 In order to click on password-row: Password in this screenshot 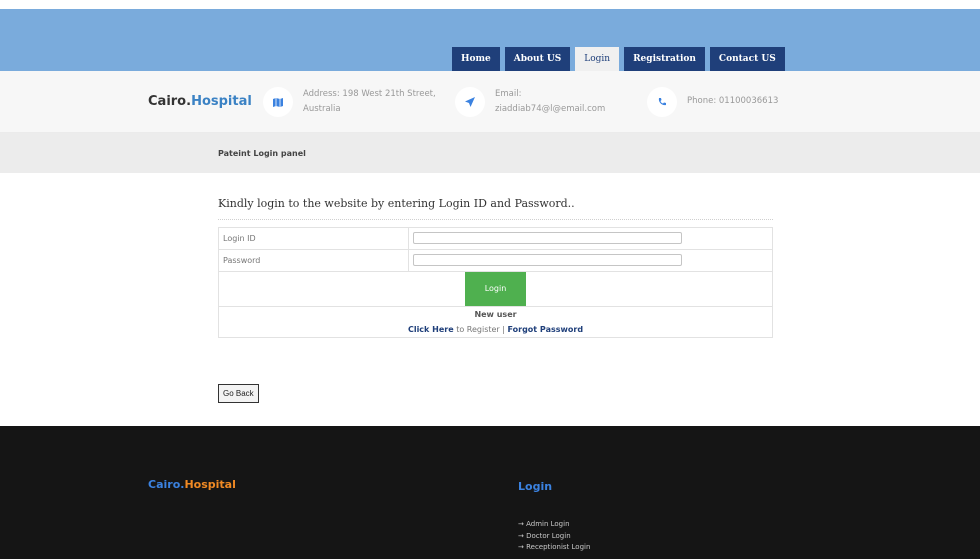, I will do `click(495, 260)`.